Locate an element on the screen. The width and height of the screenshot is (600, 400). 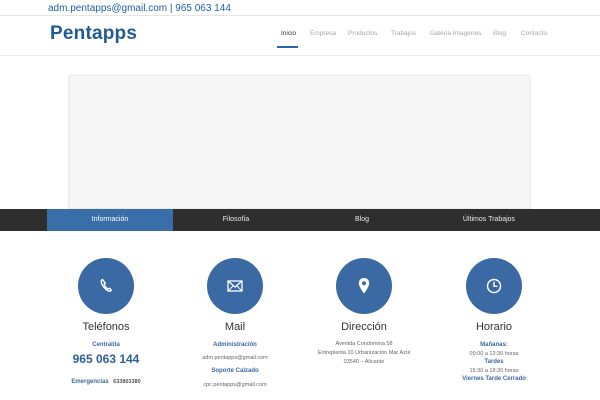
tab-informacion: Información is located at coordinates (110, 220).